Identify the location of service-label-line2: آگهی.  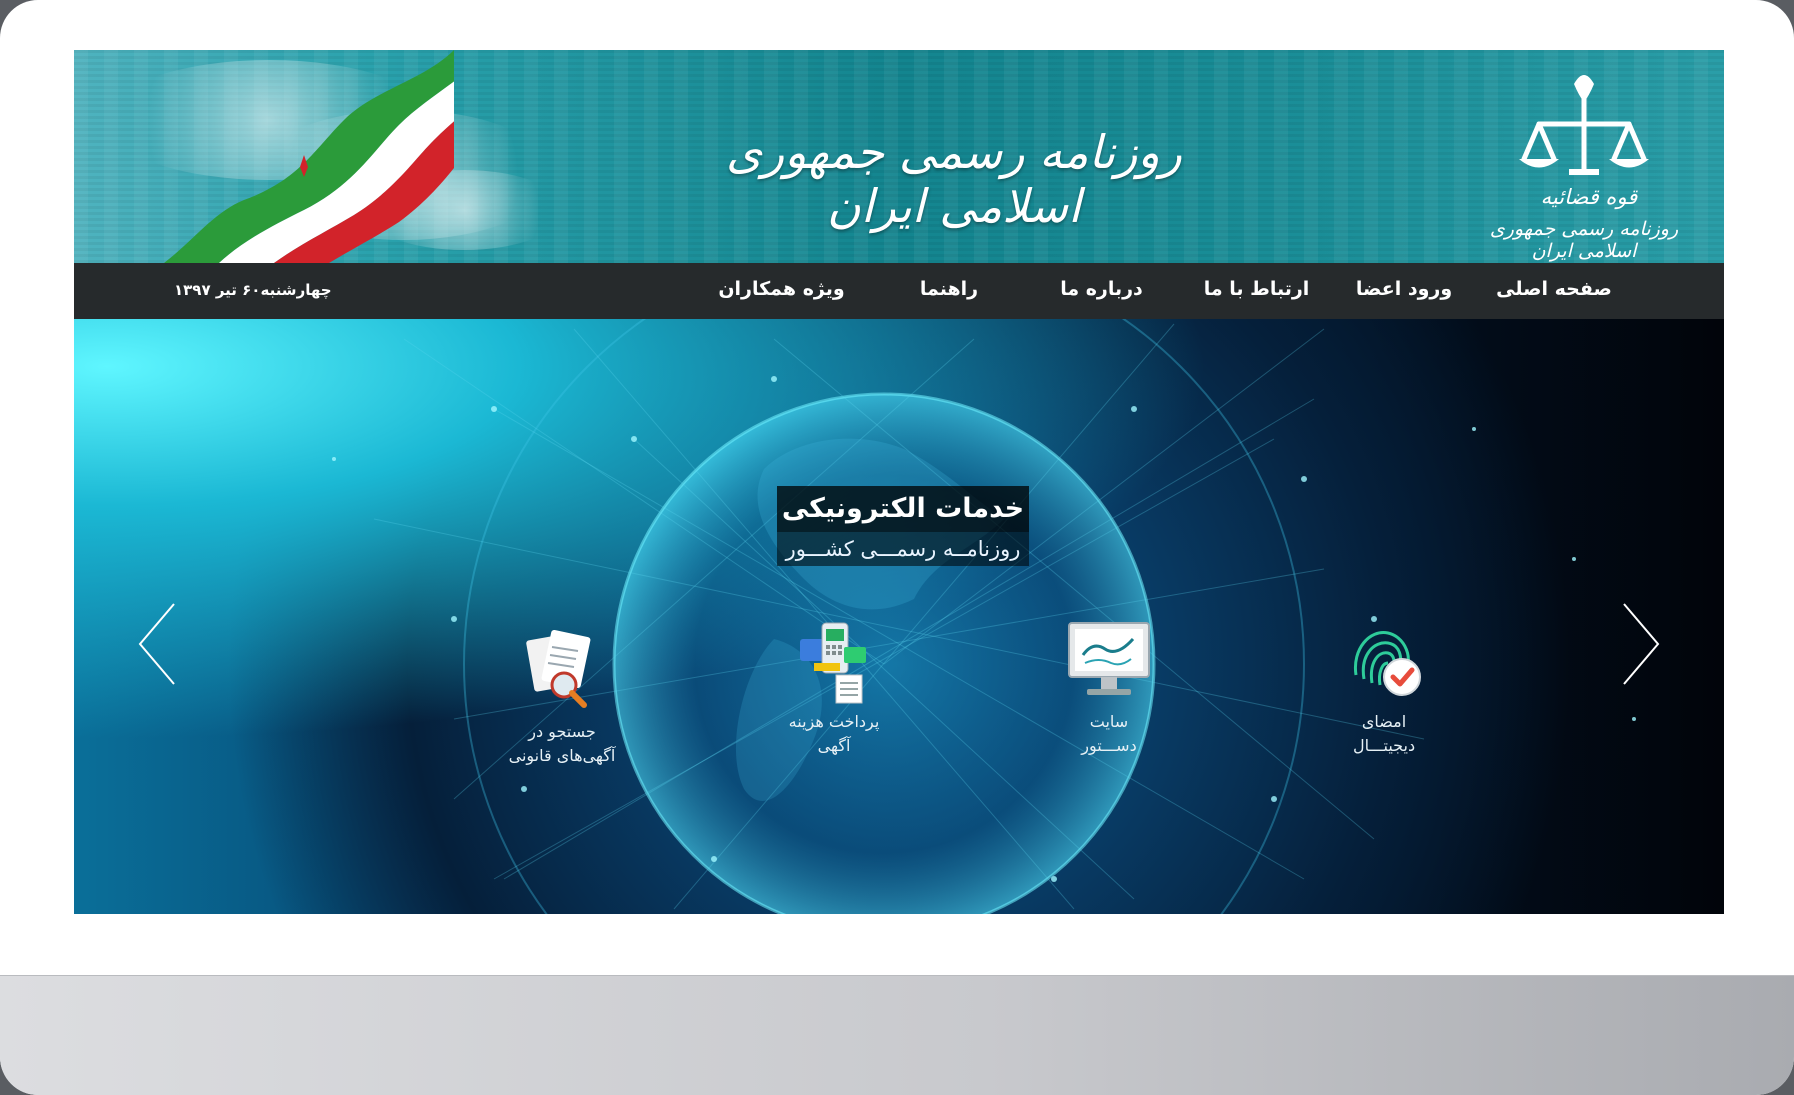
(834, 745).